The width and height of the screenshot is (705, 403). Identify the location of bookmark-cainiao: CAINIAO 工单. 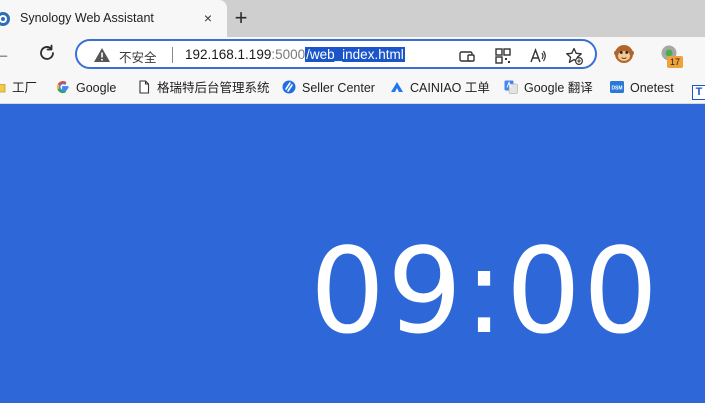
(440, 88).